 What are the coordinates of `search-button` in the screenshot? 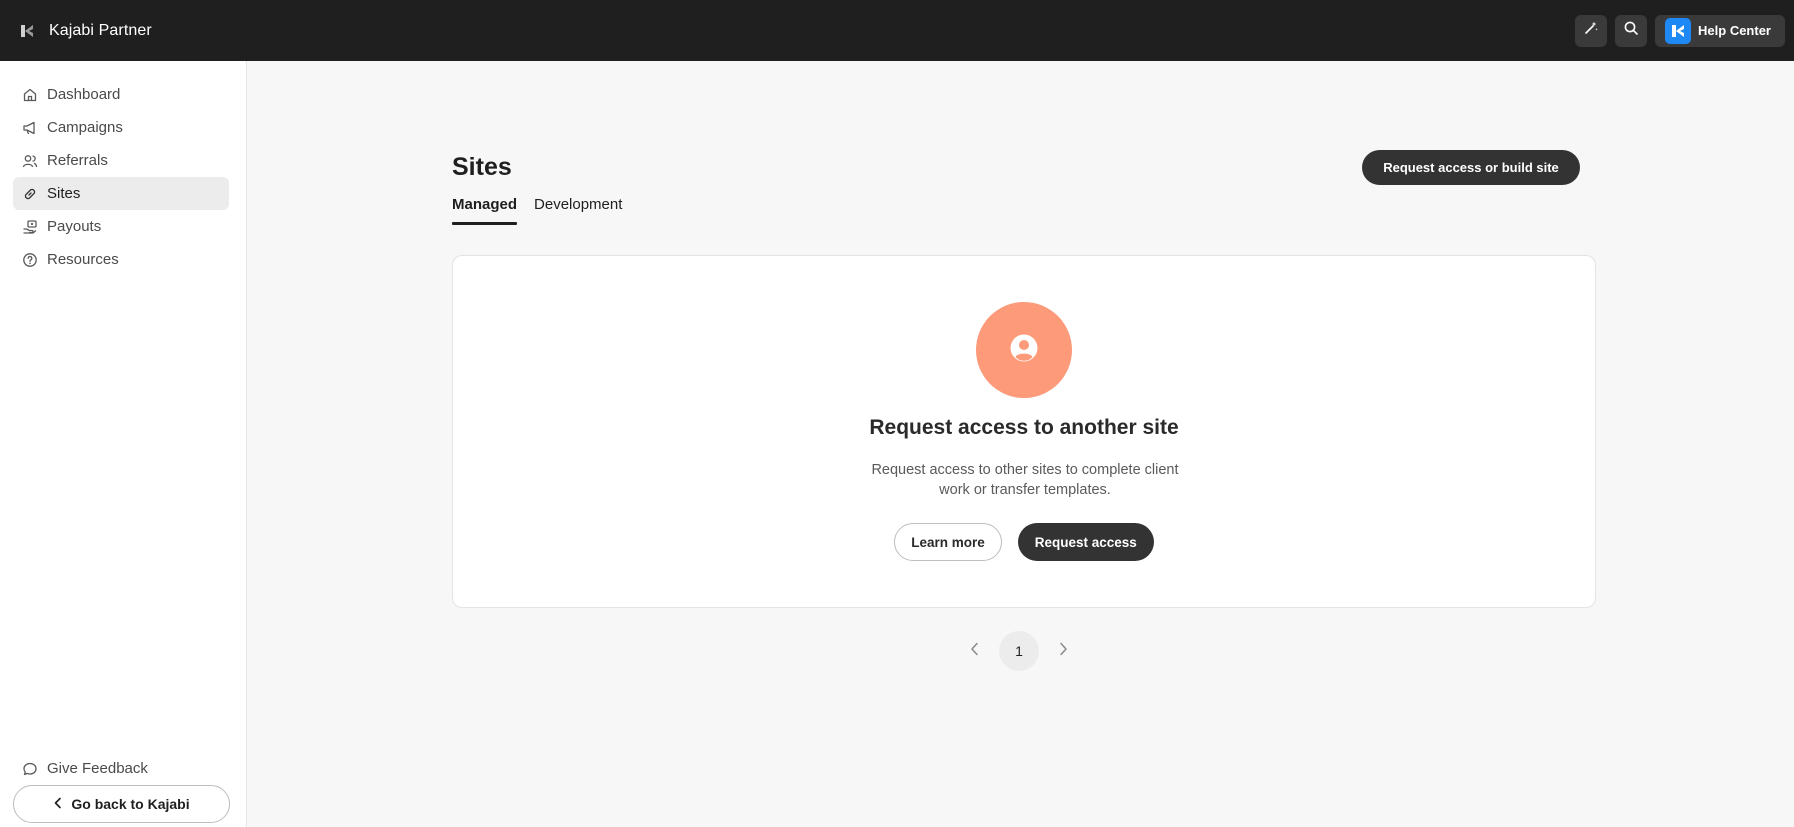 It's located at (1631, 30).